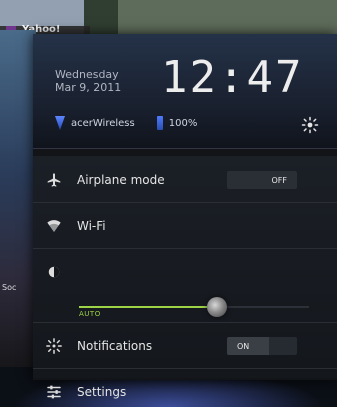  Describe the element at coordinates (115, 346) in the screenshot. I see `notifications-label: Notifications` at that location.